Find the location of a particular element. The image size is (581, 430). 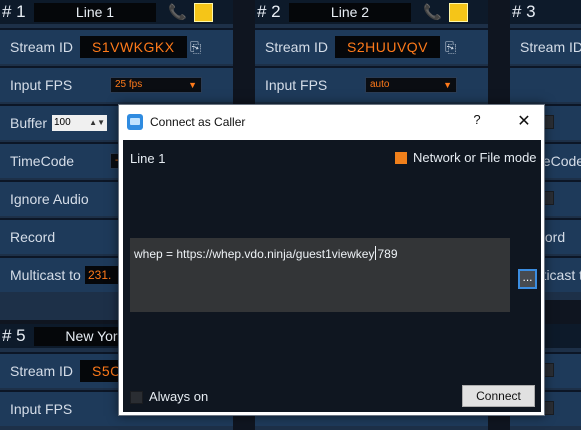

always-on-label: Always on is located at coordinates (178, 396).